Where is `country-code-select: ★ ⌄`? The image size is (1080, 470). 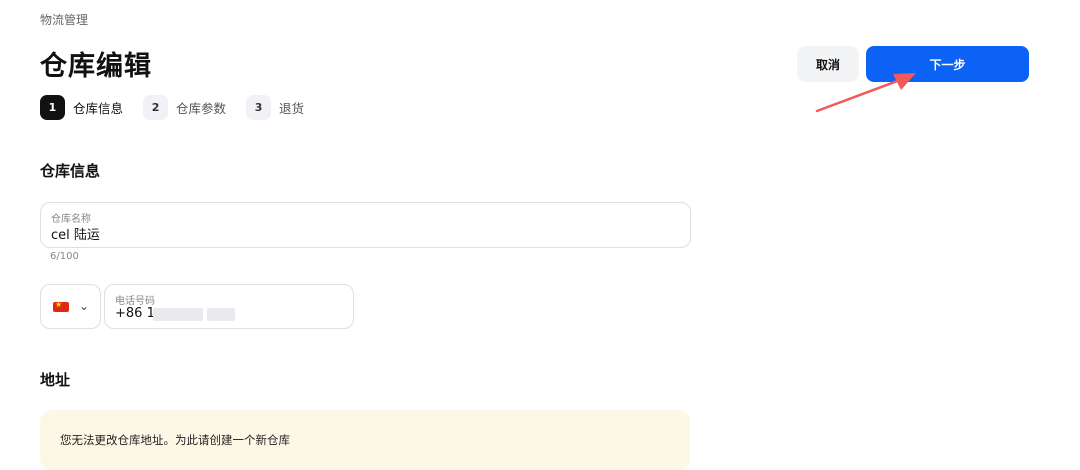 country-code-select: ★ ⌄ is located at coordinates (70, 306).